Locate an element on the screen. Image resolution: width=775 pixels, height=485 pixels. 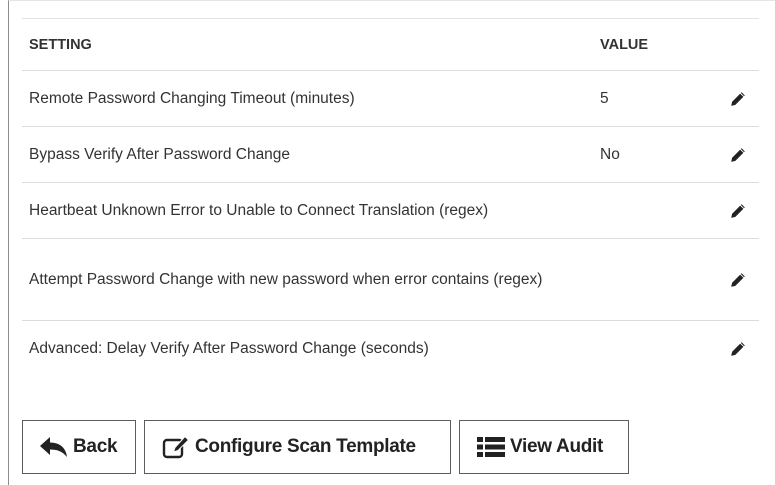
reply-arrow-icon is located at coordinates (54, 447).